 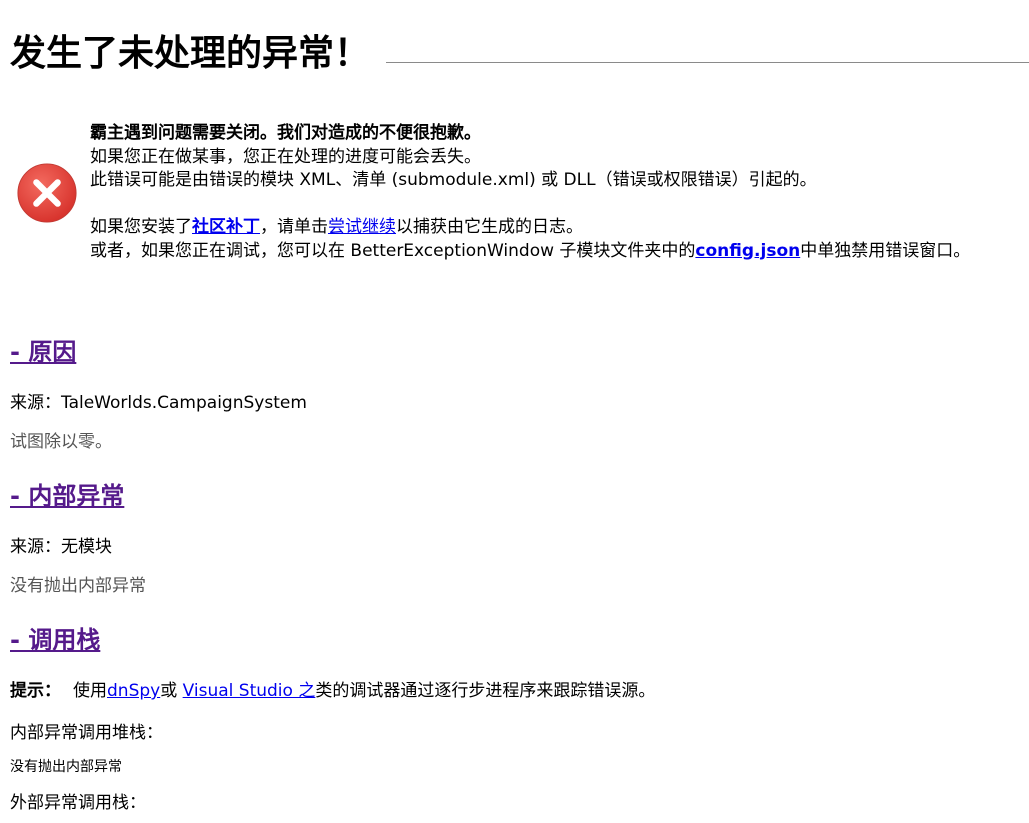 What do you see at coordinates (226, 227) in the screenshot?
I see `community-patch-link: 社区补丁` at bounding box center [226, 227].